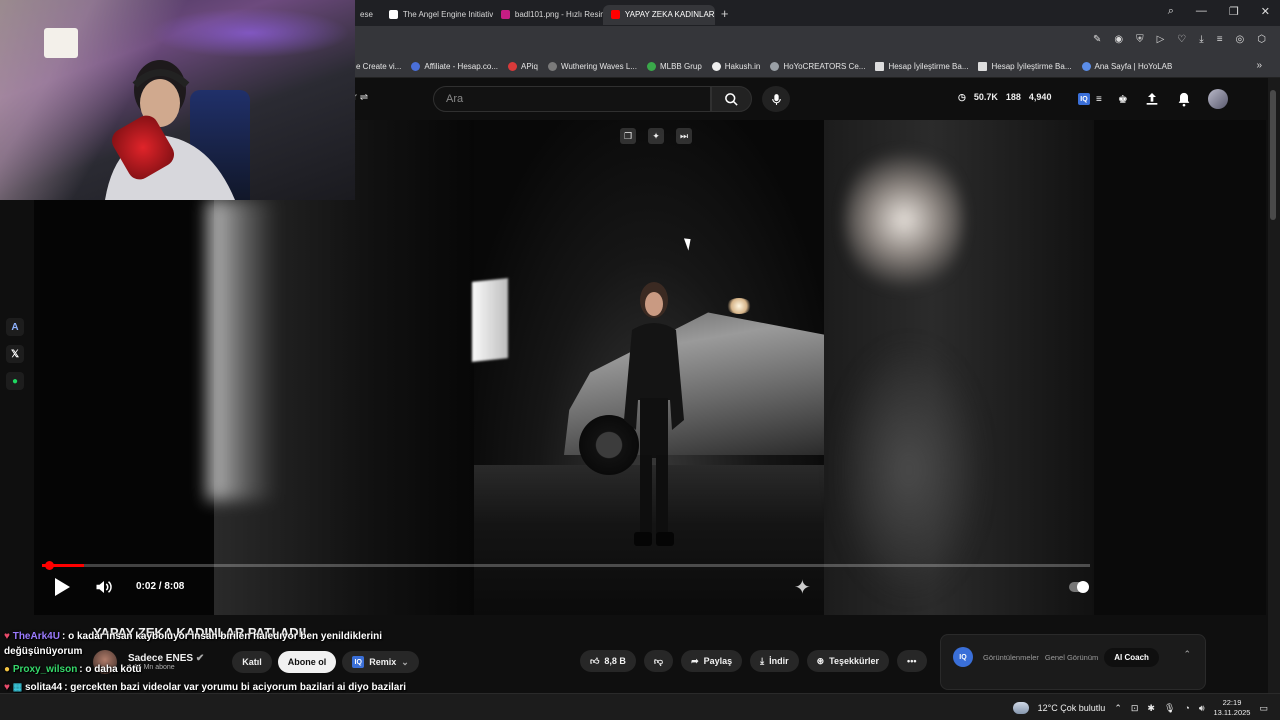 This screenshot has height=720, width=1280. I want to click on shield-icon: ⛨, so click(1140, 39).